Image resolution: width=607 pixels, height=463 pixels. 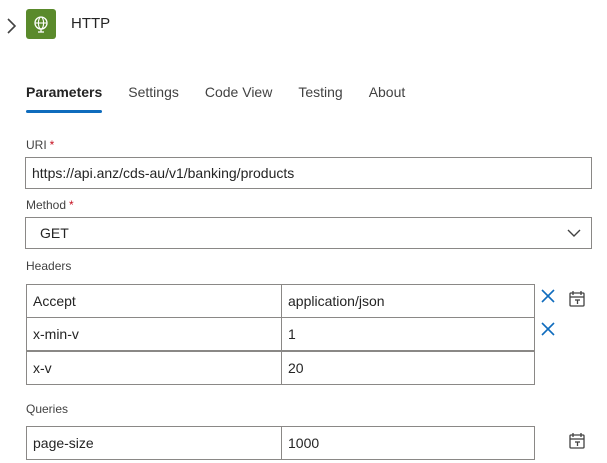 What do you see at coordinates (154, 368) in the screenshot?
I see `header-key-input: x-v` at bounding box center [154, 368].